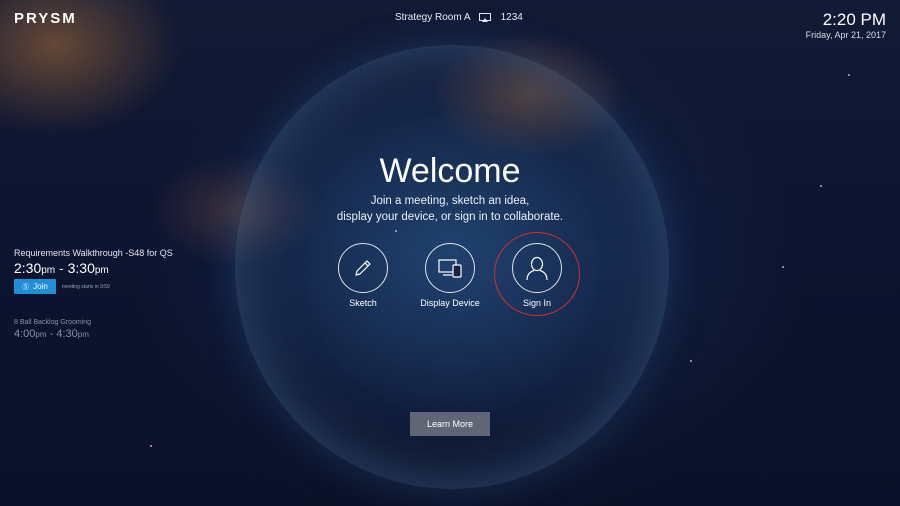 The width and height of the screenshot is (900, 506). What do you see at coordinates (93, 253) in the screenshot?
I see `meeting-title: Requirements Walkthrough -S48 for QS` at bounding box center [93, 253].